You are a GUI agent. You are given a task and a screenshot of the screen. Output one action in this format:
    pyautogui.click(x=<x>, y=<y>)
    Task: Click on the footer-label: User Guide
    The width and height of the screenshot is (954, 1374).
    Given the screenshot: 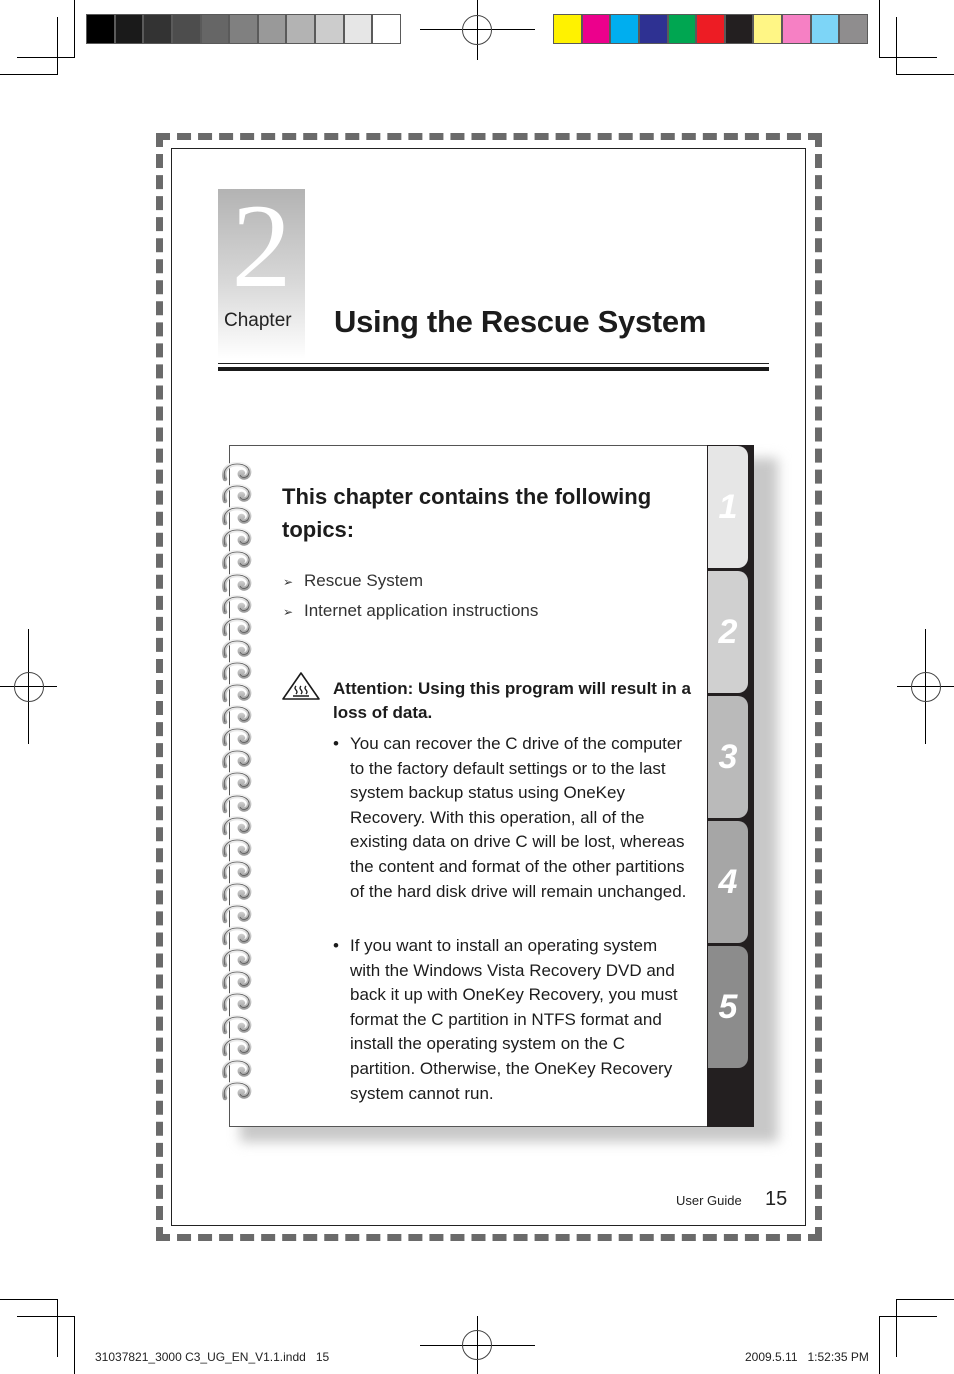 What is the action you would take?
    pyautogui.click(x=709, y=1200)
    